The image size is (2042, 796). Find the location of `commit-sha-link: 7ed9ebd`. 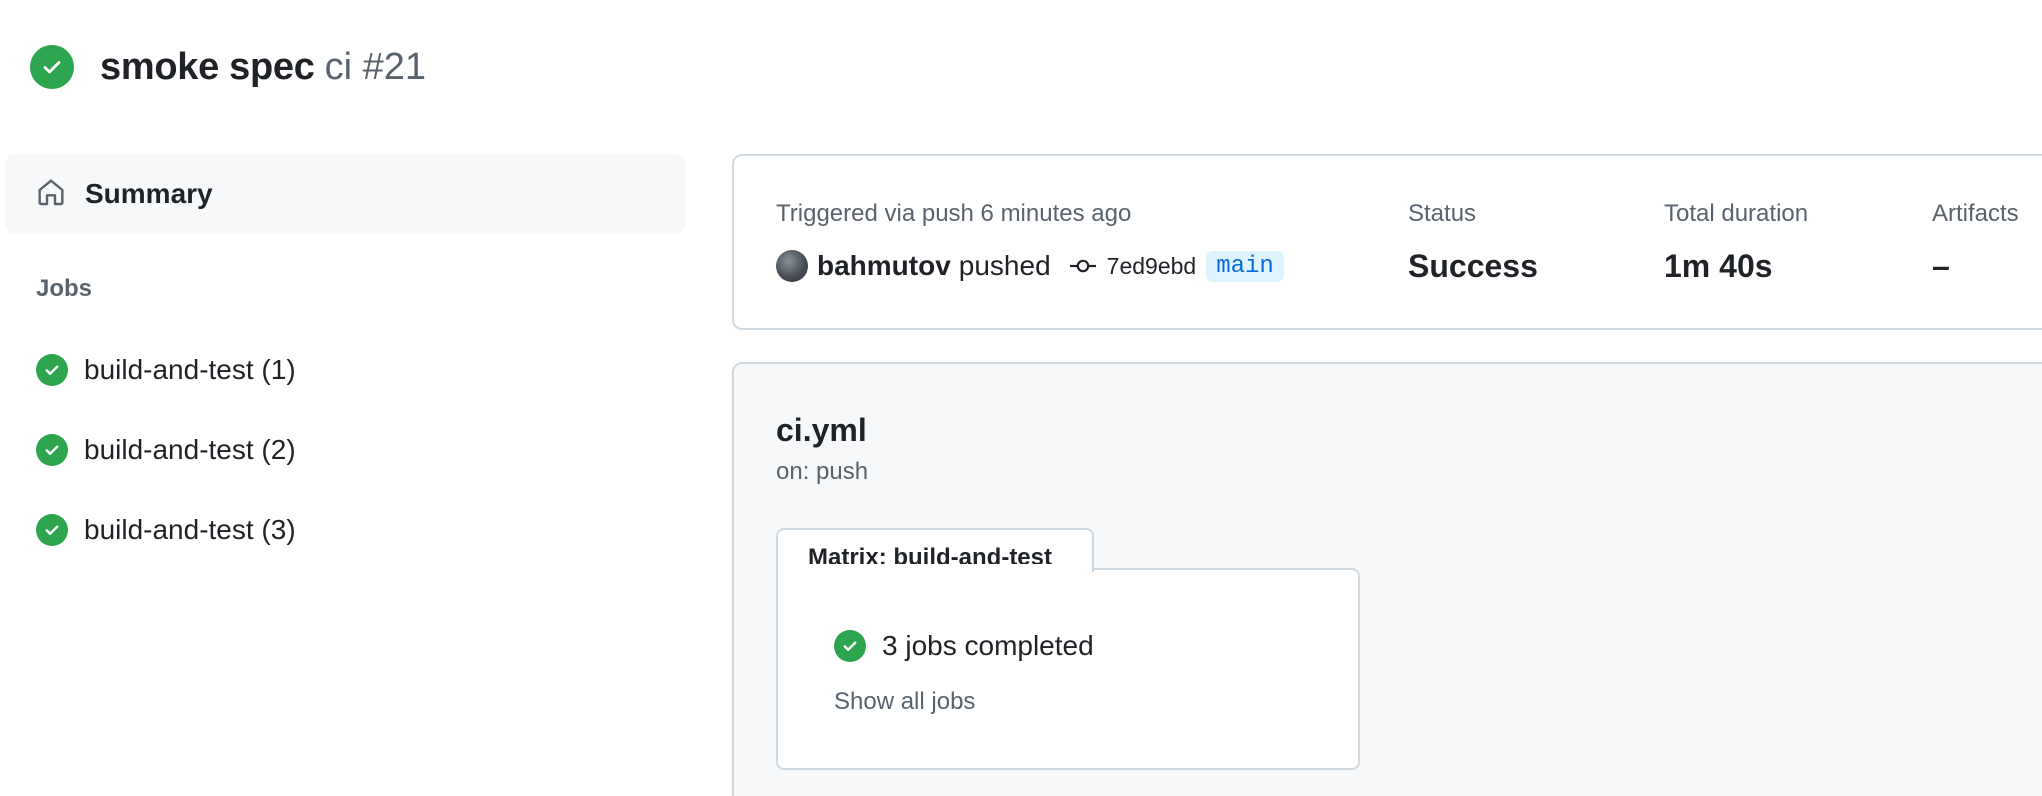

commit-sha-link: 7ed9ebd is located at coordinates (1152, 266).